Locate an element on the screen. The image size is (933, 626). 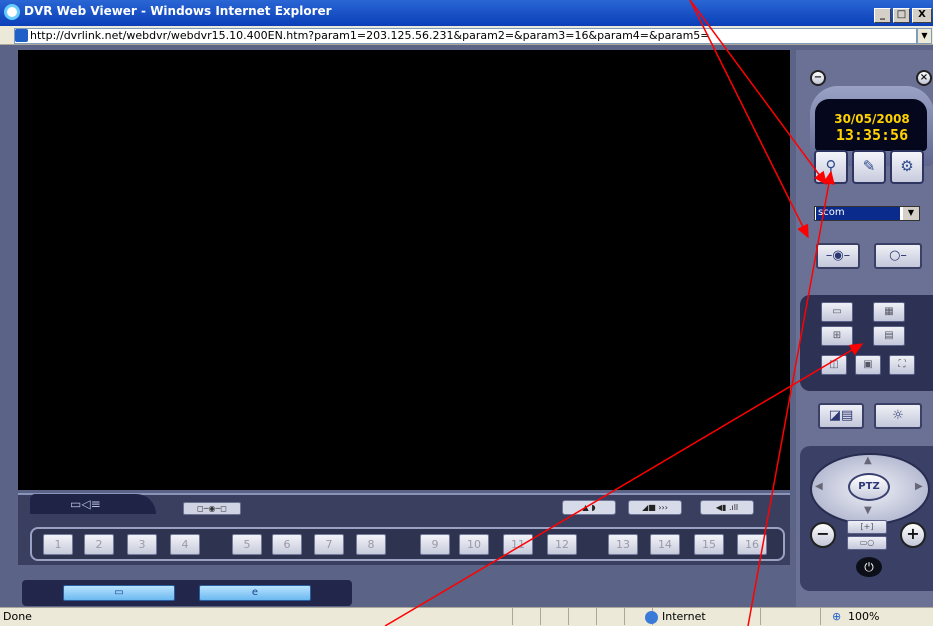
image-adjust-button: ☼ is located at coordinates (898, 416).